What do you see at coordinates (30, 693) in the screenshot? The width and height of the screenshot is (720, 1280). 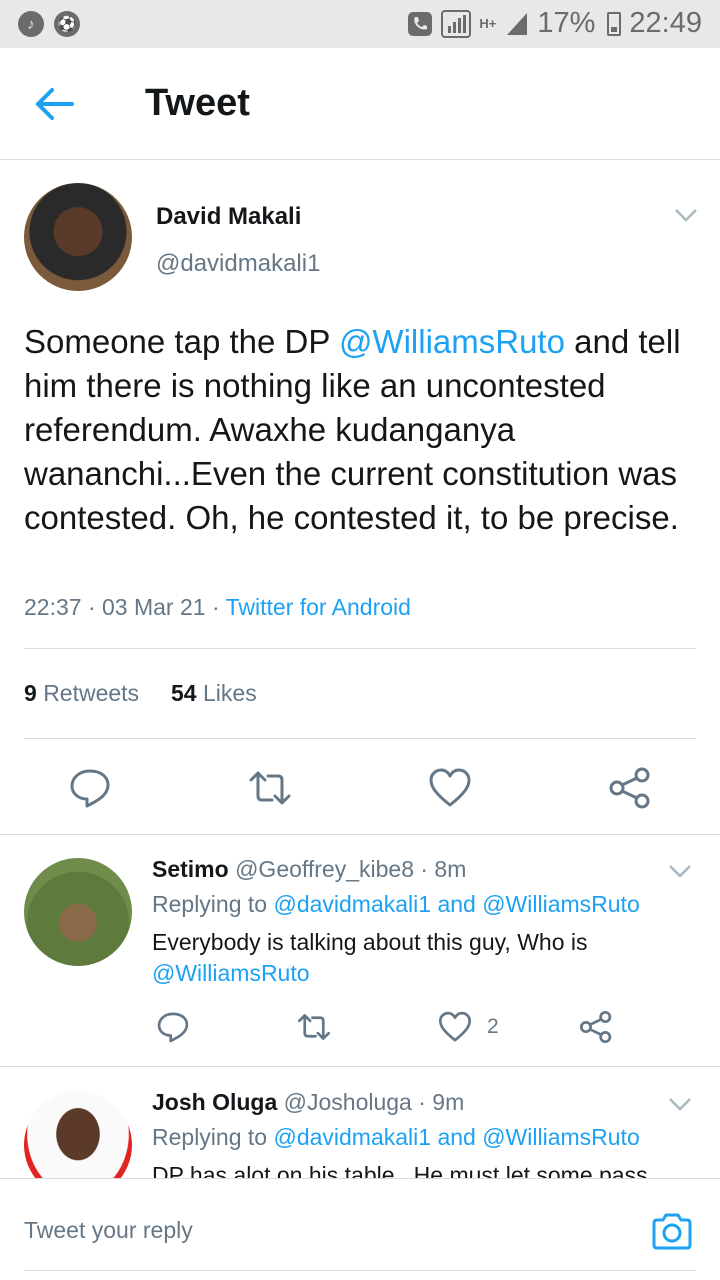 I see `retweets-count: 9` at bounding box center [30, 693].